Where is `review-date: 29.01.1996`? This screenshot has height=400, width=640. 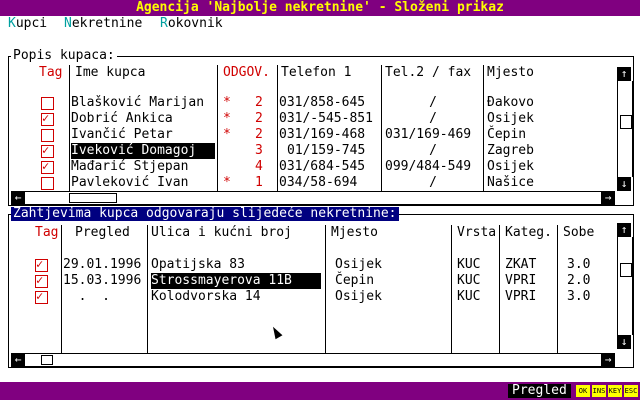
review-date: 29.01.1996 is located at coordinates (102, 264).